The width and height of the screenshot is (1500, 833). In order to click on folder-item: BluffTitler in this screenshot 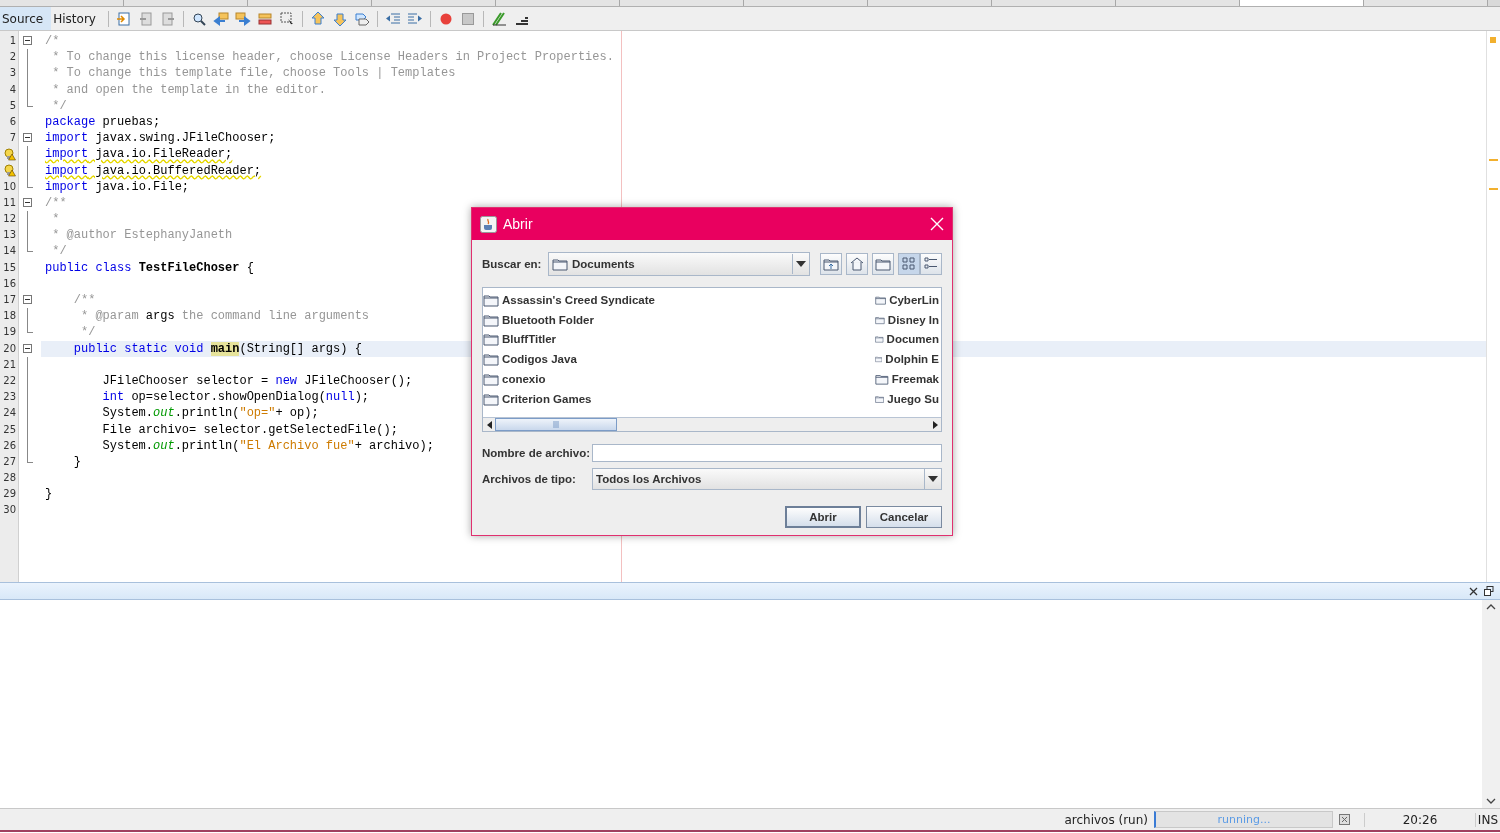, I will do `click(679, 339)`.